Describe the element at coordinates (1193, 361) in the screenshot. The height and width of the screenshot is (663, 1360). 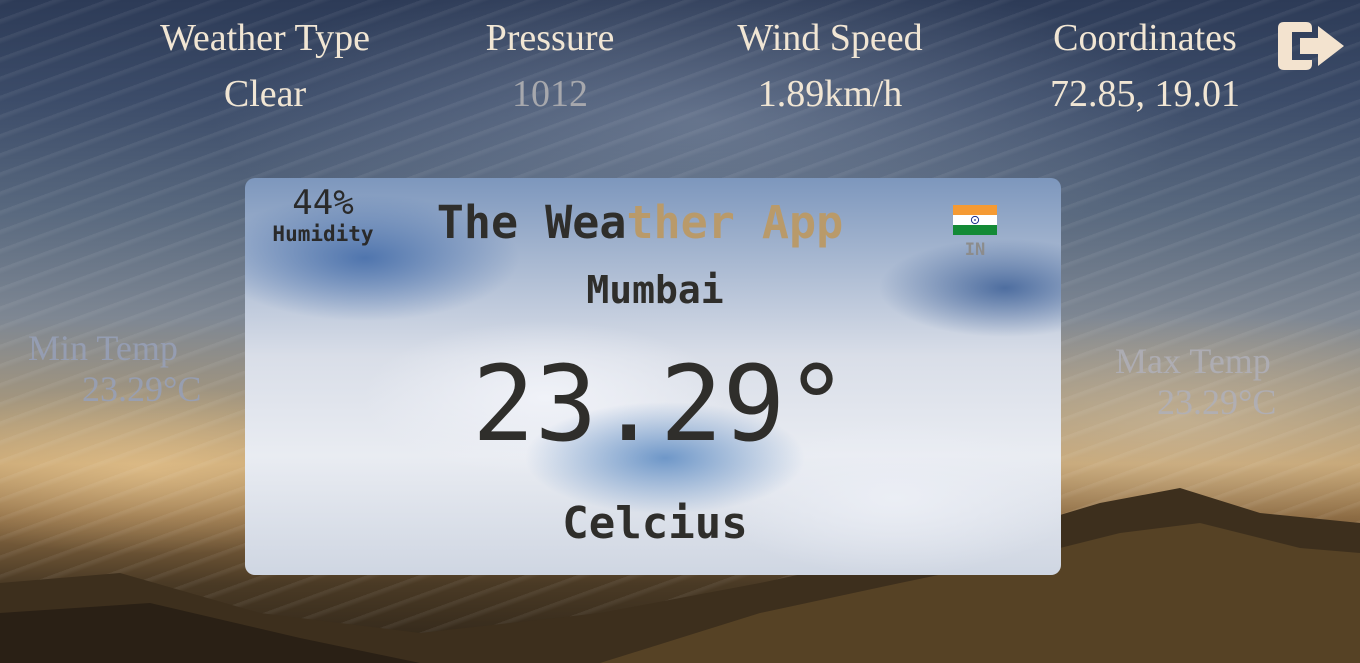
I see `max-temp-label: Max Temp` at that location.